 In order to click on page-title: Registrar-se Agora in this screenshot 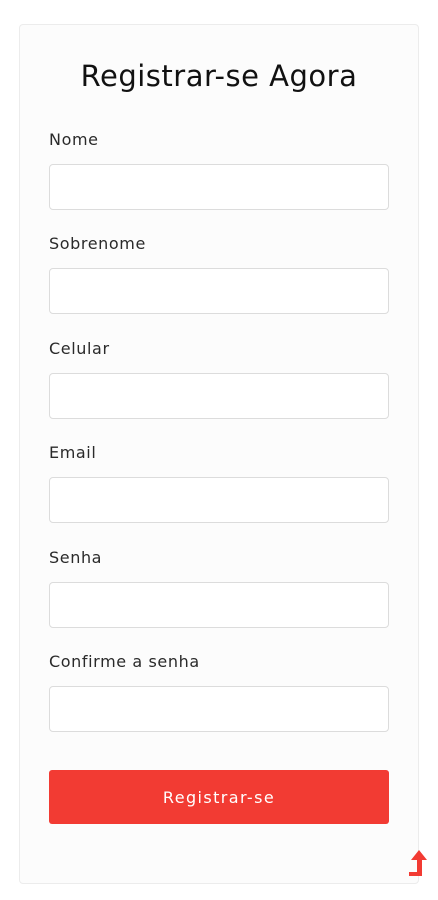, I will do `click(219, 76)`.